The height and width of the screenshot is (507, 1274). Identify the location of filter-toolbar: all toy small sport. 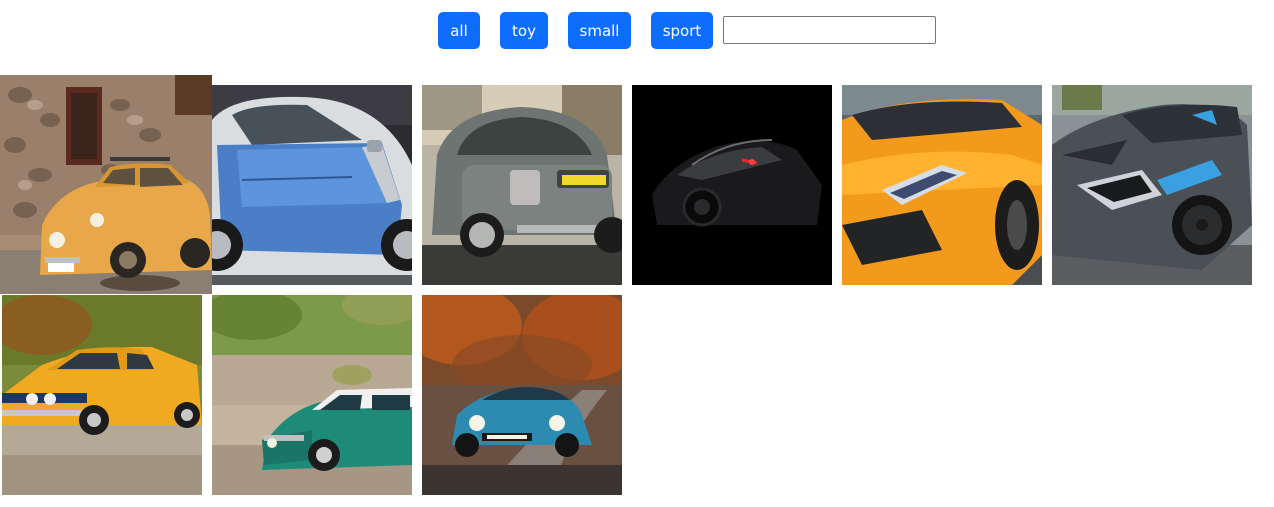
(637, 31).